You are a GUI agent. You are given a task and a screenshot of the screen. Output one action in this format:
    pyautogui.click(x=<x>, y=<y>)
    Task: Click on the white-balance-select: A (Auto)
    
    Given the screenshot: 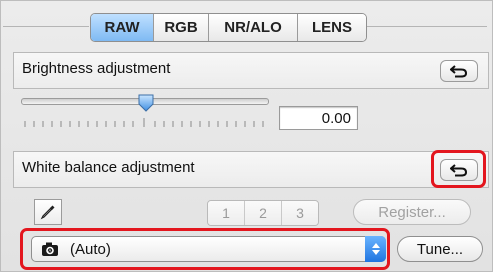 What is the action you would take?
    pyautogui.click(x=208, y=249)
    